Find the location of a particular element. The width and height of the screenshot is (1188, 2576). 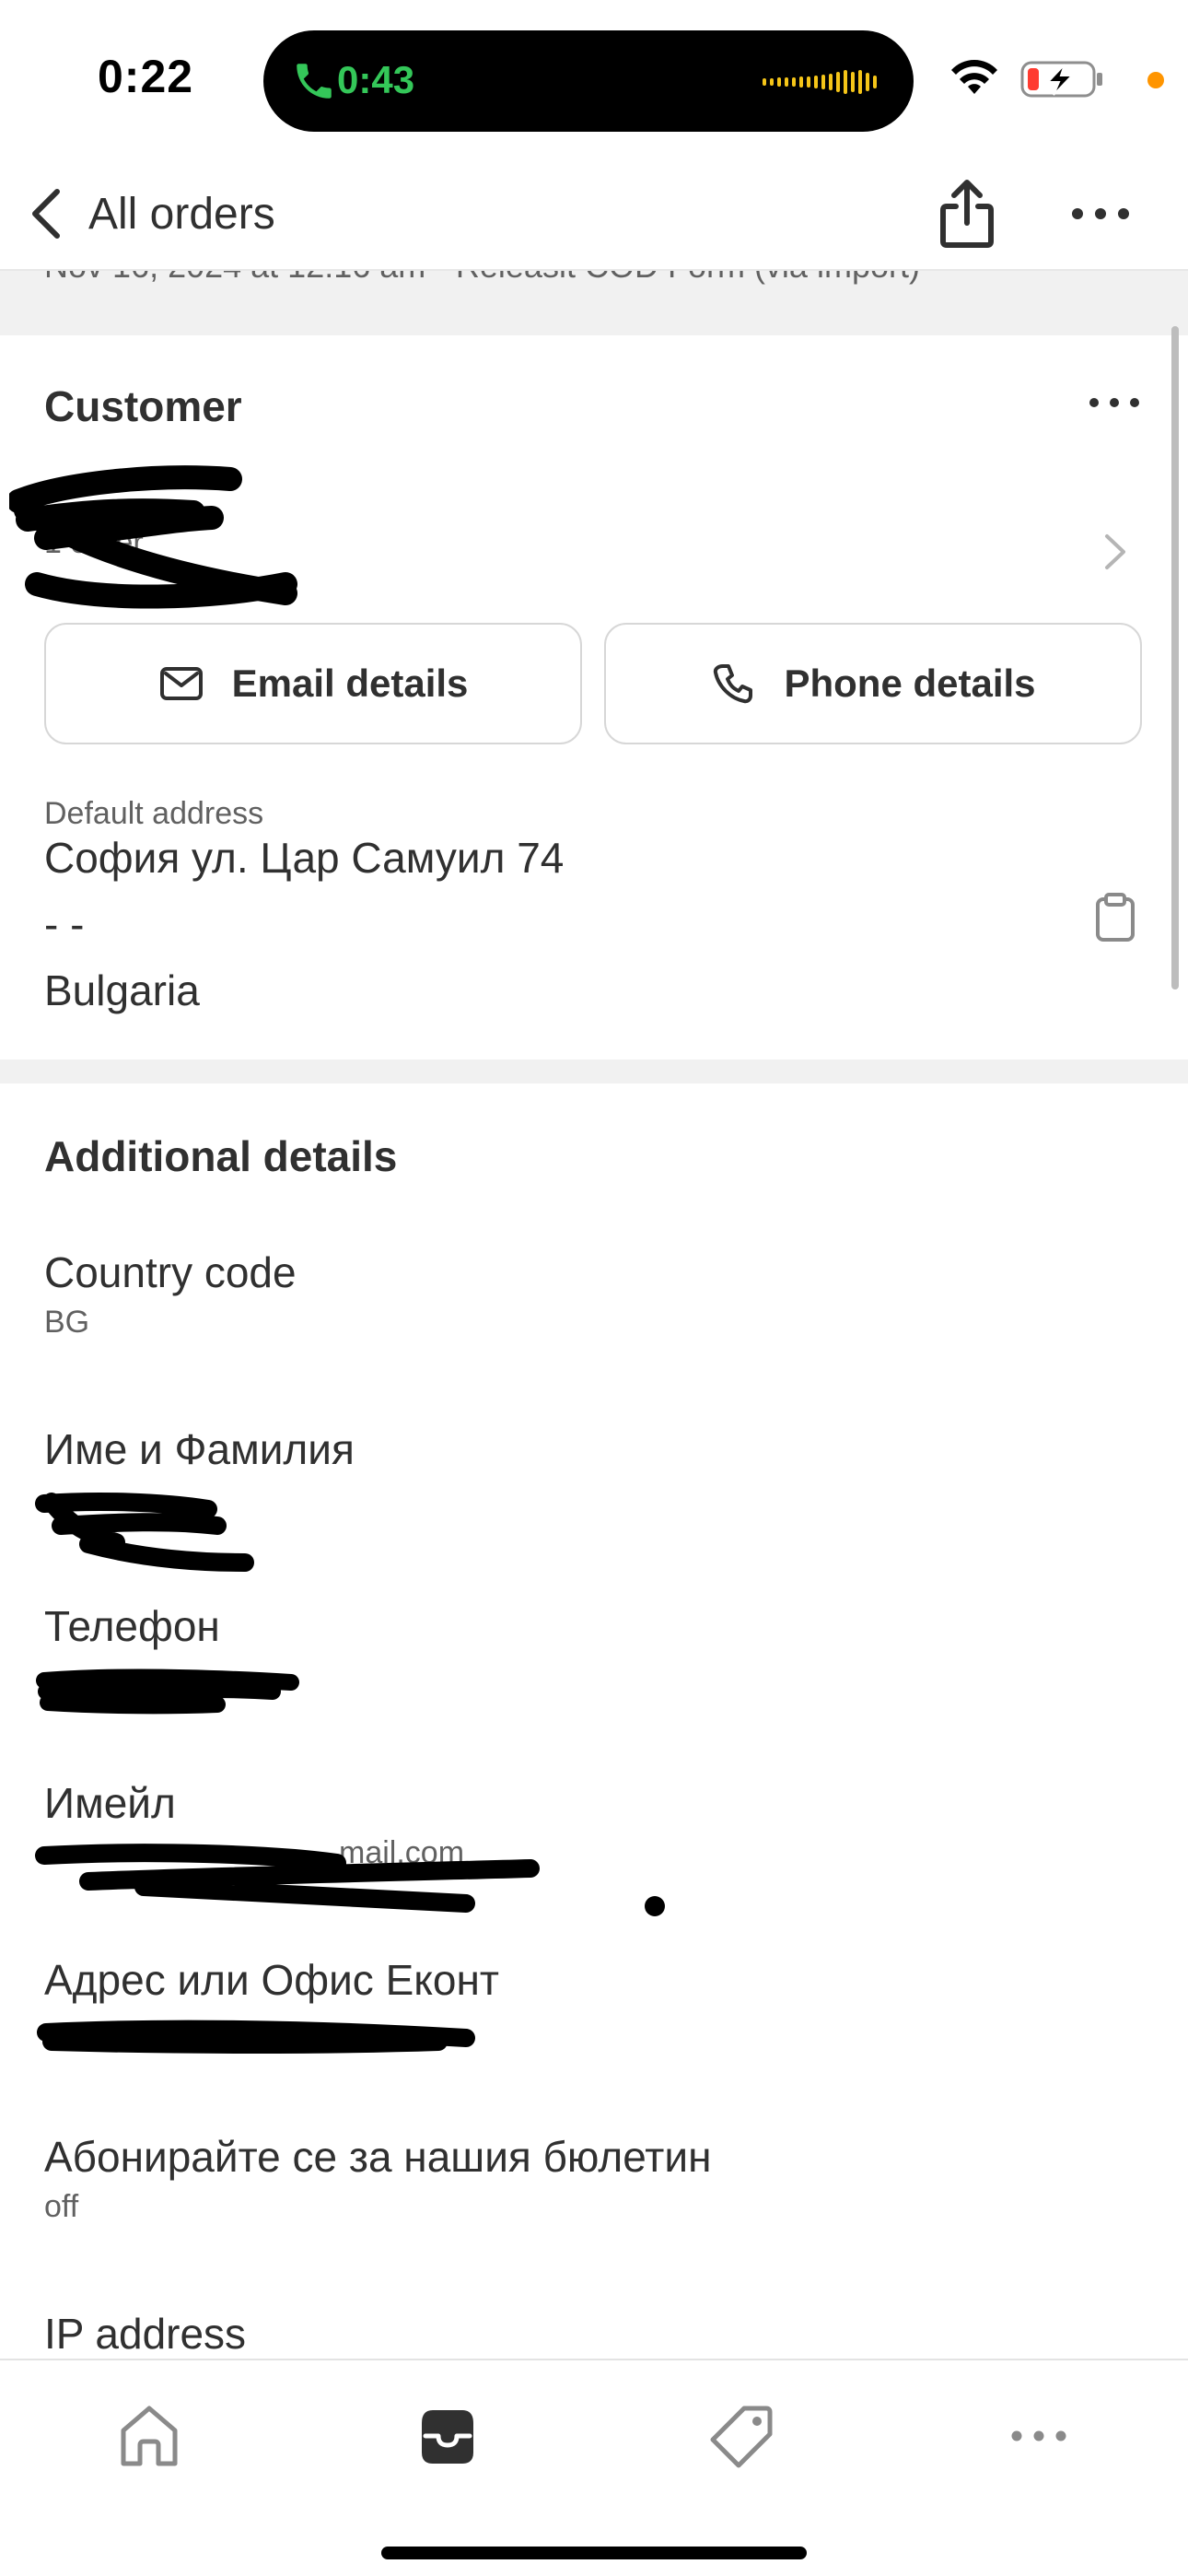

phone-icon is located at coordinates (733, 684).